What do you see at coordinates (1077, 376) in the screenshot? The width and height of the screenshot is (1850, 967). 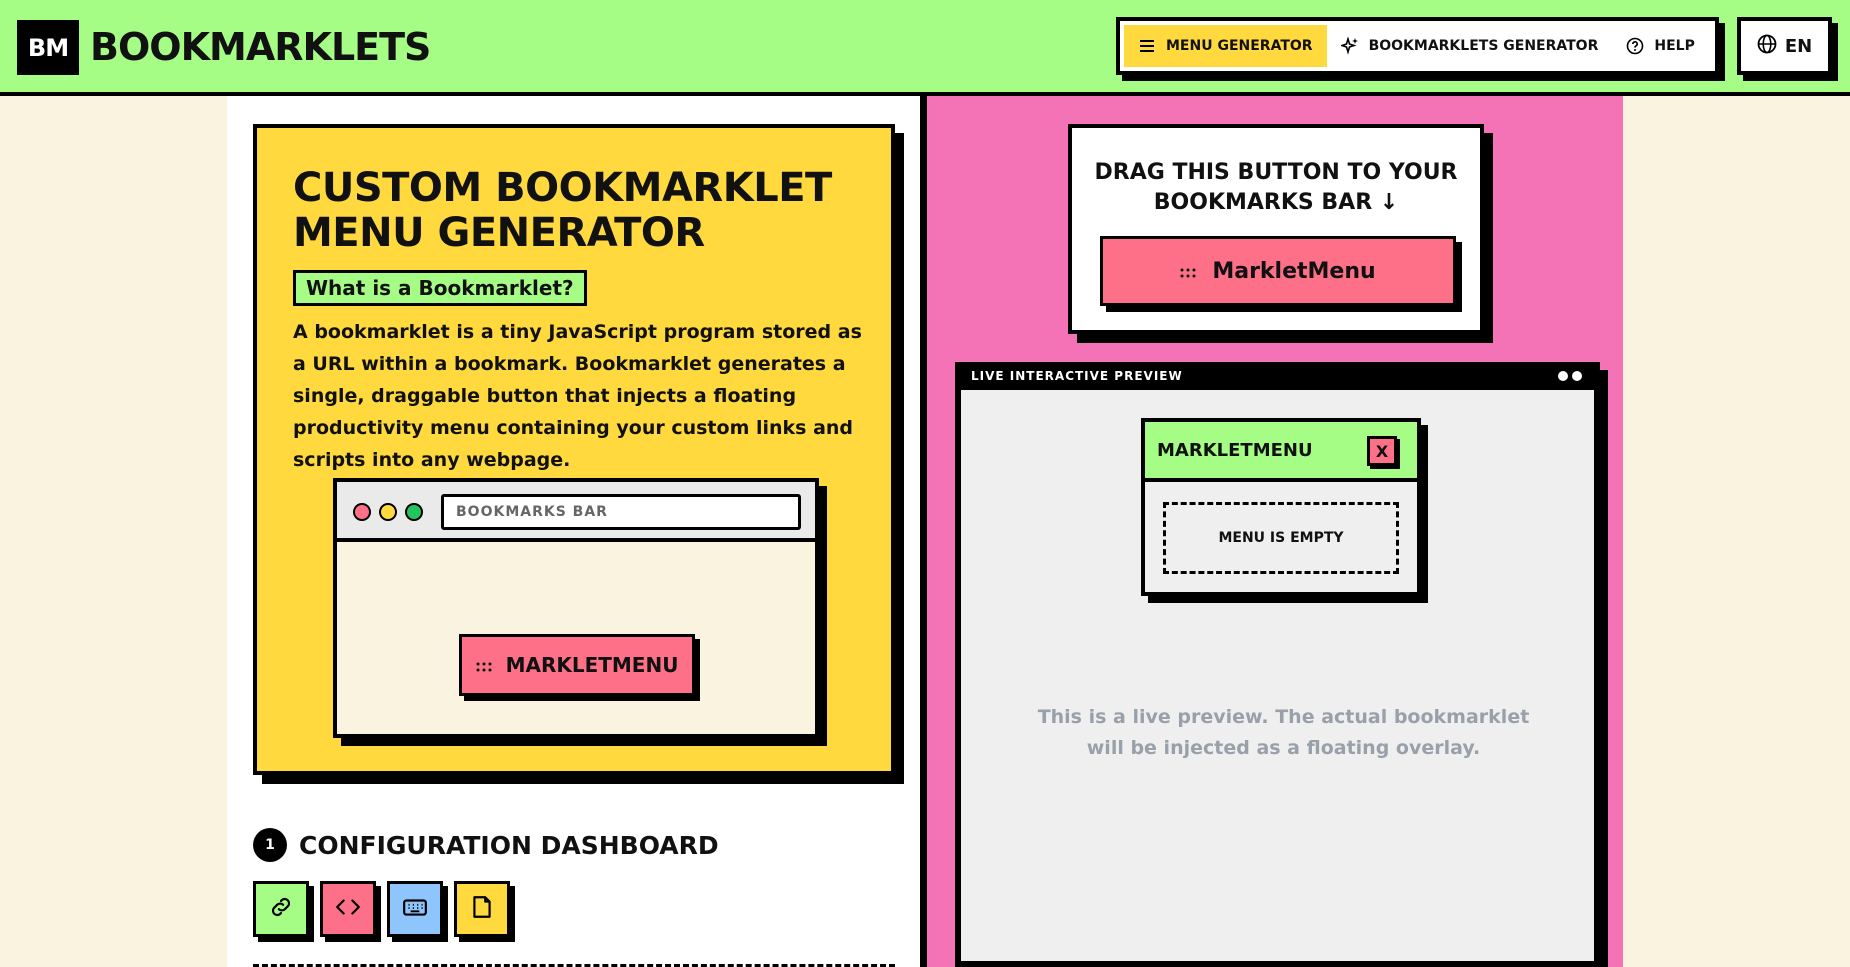 I see `preview-title: LIVE INTERACTIVE PREVIEW` at bounding box center [1077, 376].